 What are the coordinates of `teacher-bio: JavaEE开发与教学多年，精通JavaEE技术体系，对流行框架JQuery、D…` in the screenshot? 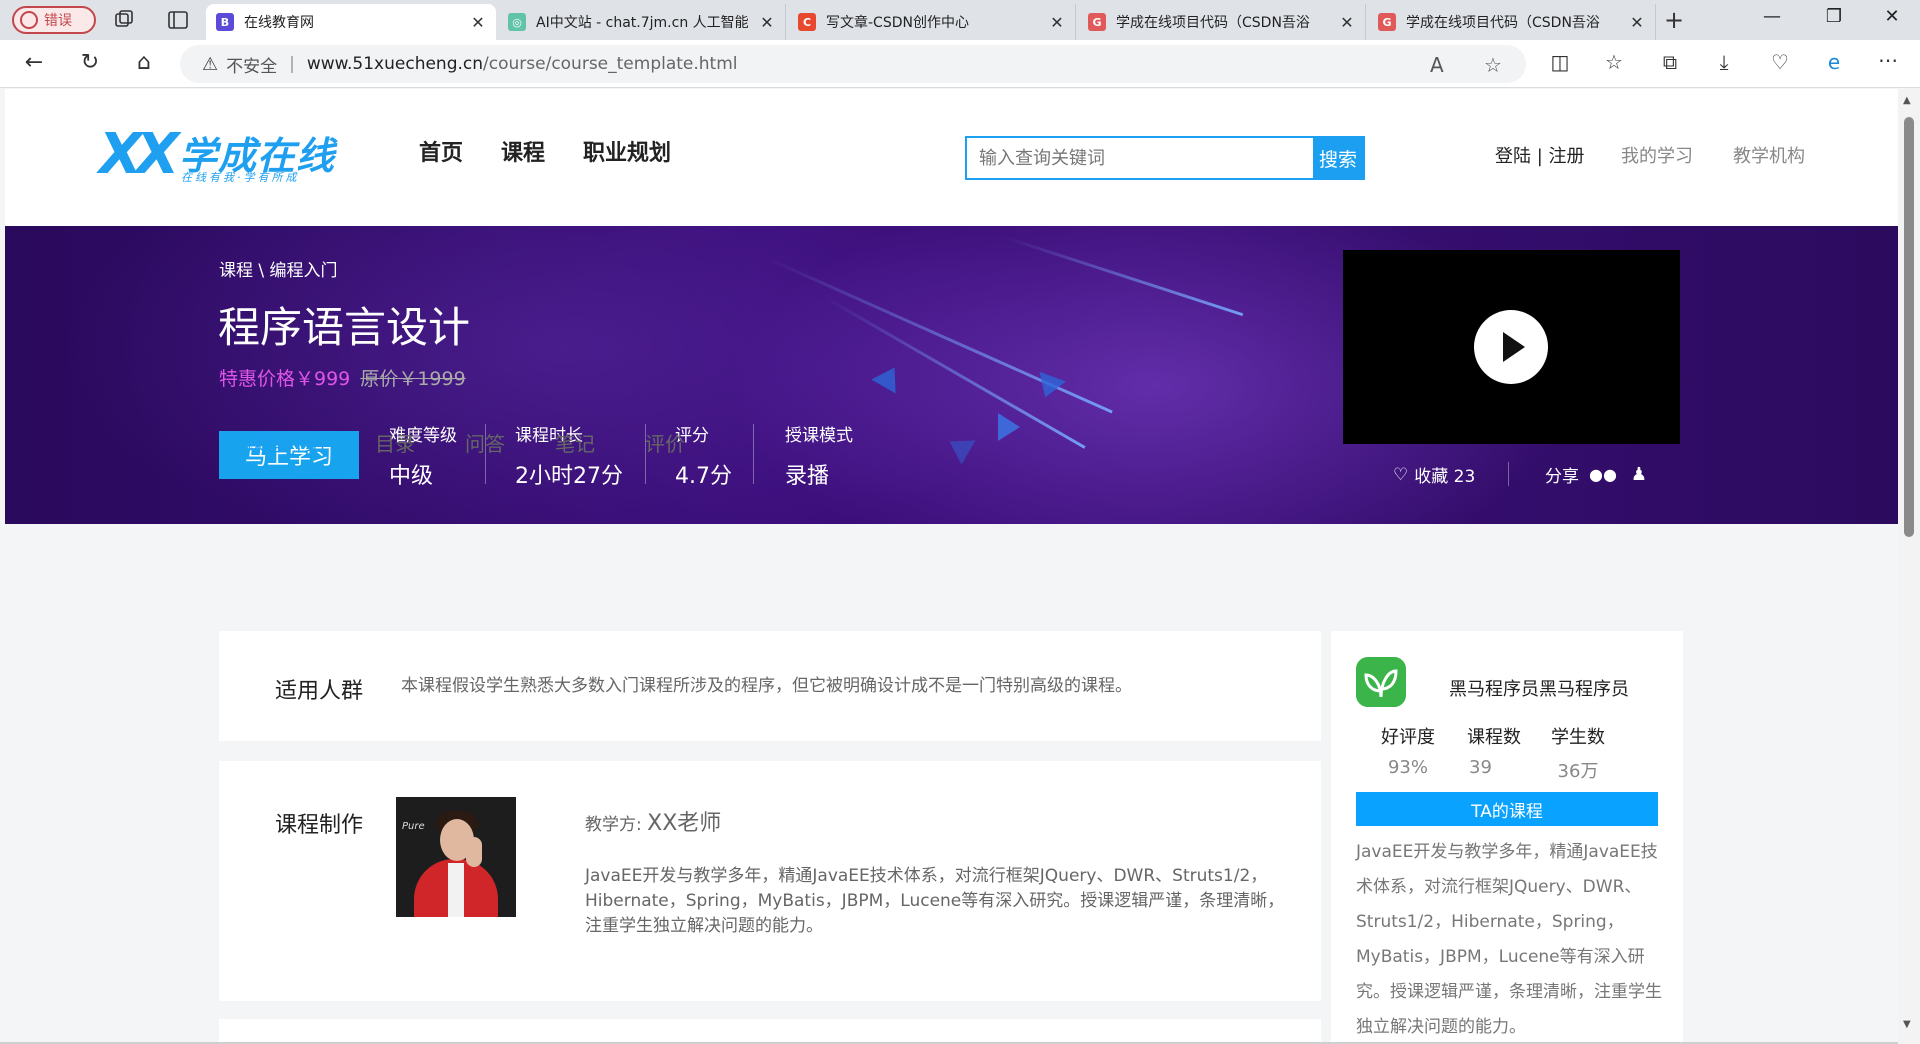 It's located at (935, 901).